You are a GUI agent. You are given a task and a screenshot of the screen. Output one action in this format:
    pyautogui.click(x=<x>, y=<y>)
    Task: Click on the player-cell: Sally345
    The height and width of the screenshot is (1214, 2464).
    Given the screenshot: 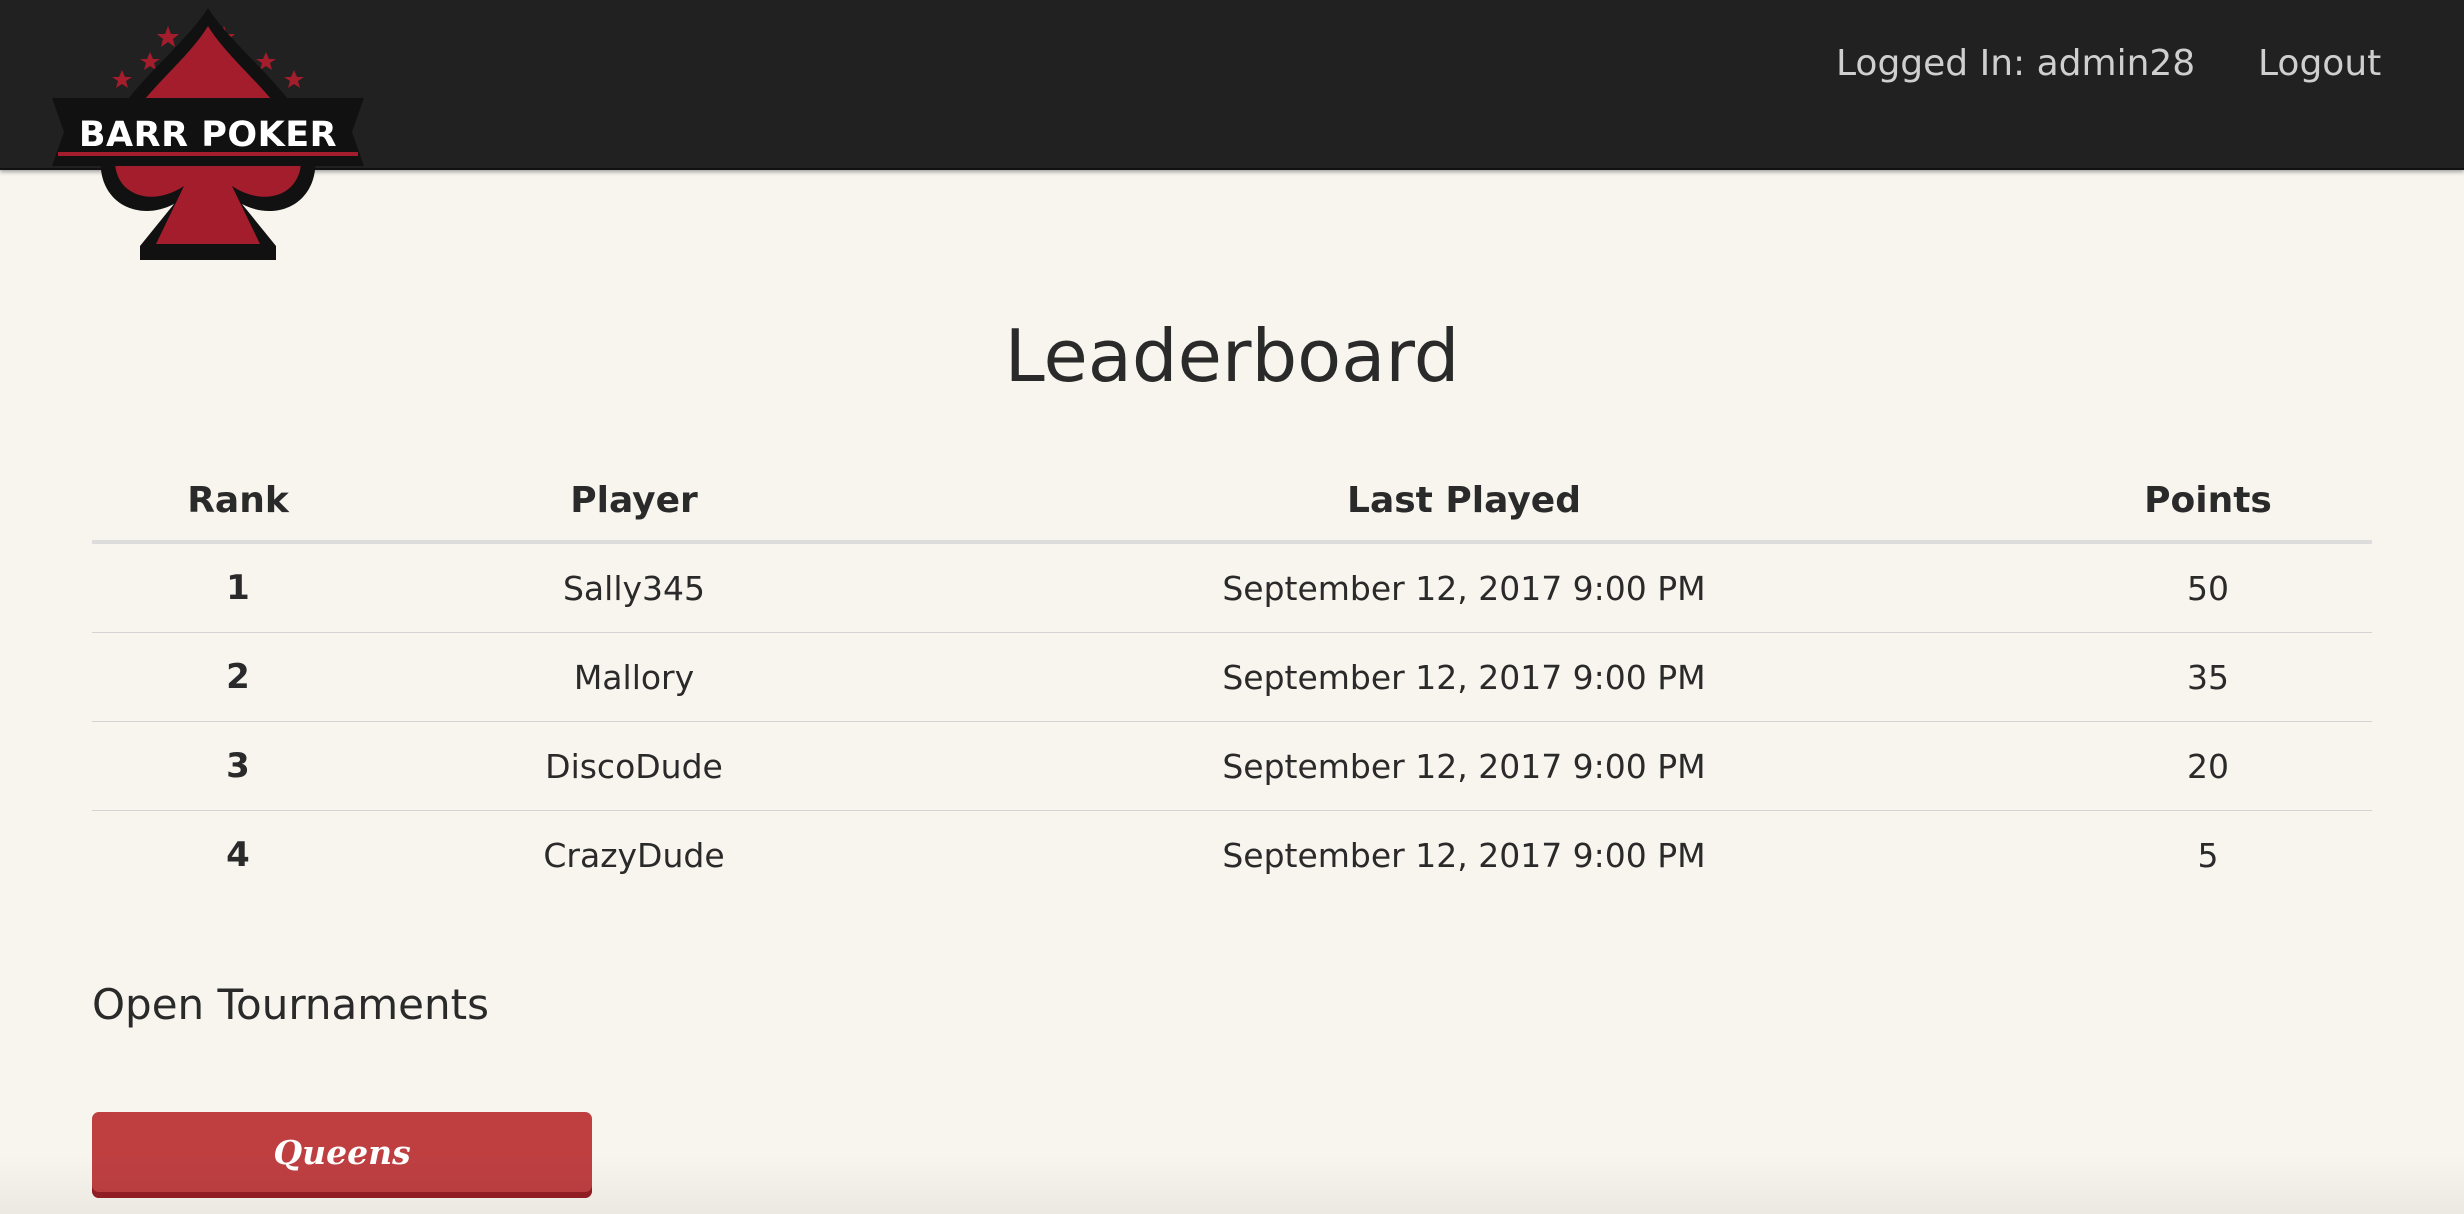 What is the action you would take?
    pyautogui.click(x=634, y=587)
    